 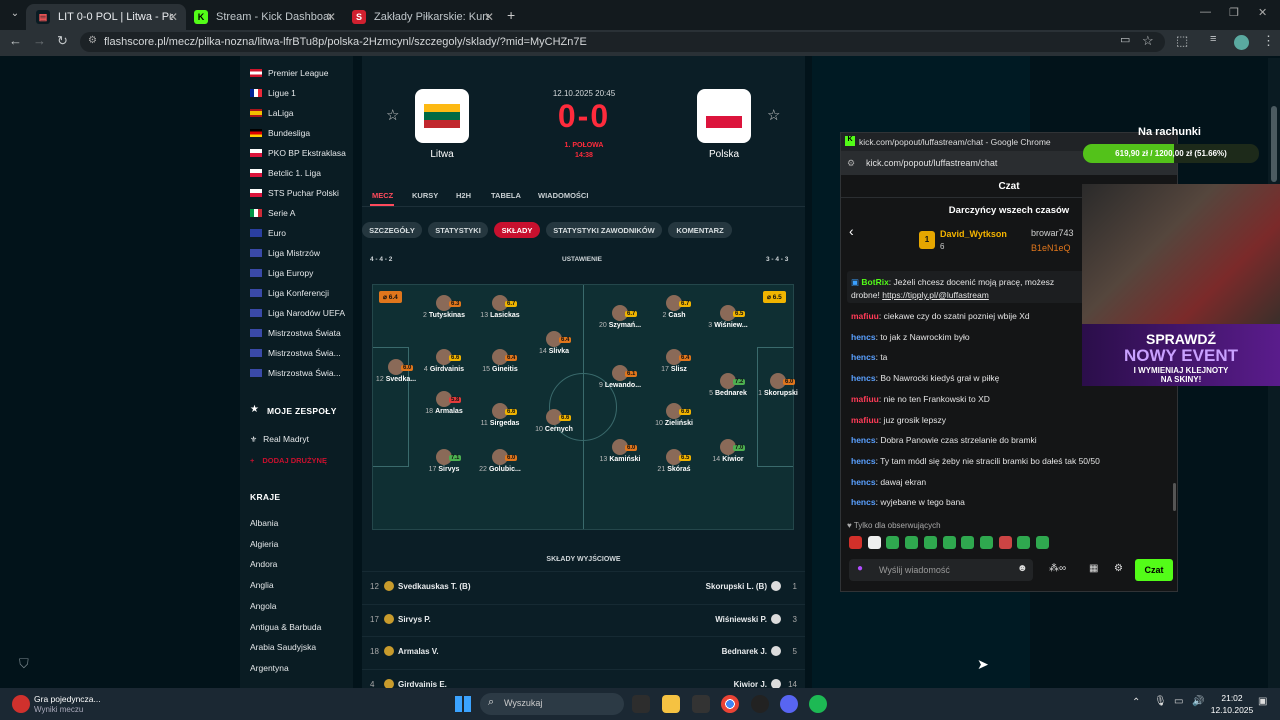 What do you see at coordinates (1160, 701) in the screenshot?
I see `mic-icon: 🎙` at bounding box center [1160, 701].